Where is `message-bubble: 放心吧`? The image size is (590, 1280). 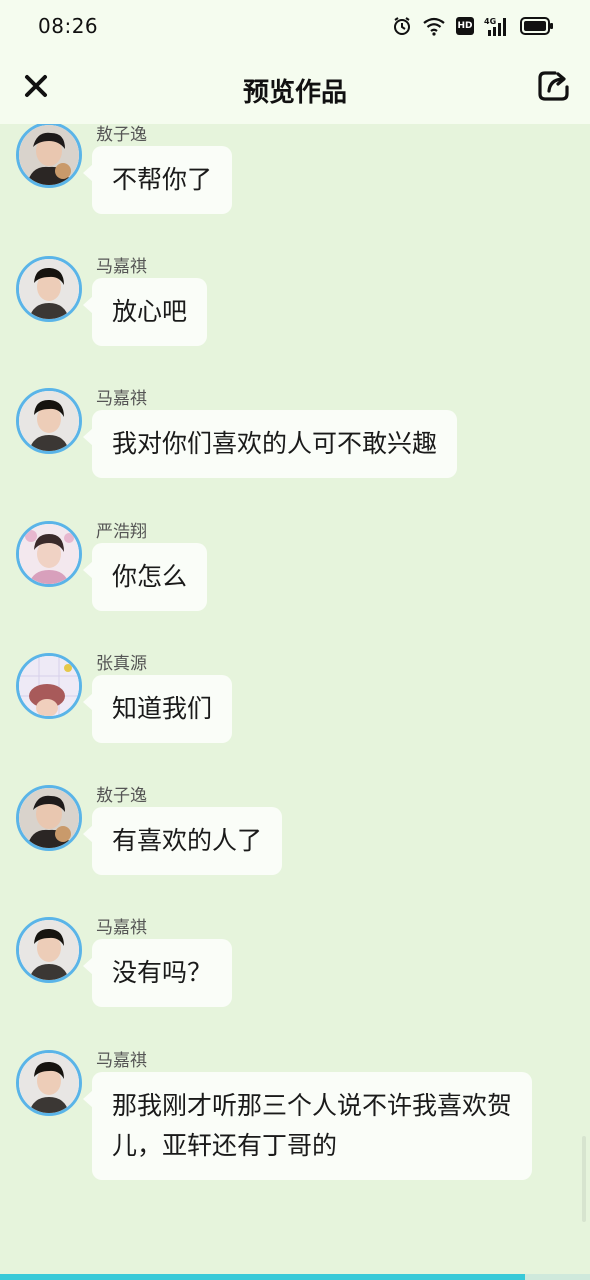 message-bubble: 放心吧 is located at coordinates (145, 312).